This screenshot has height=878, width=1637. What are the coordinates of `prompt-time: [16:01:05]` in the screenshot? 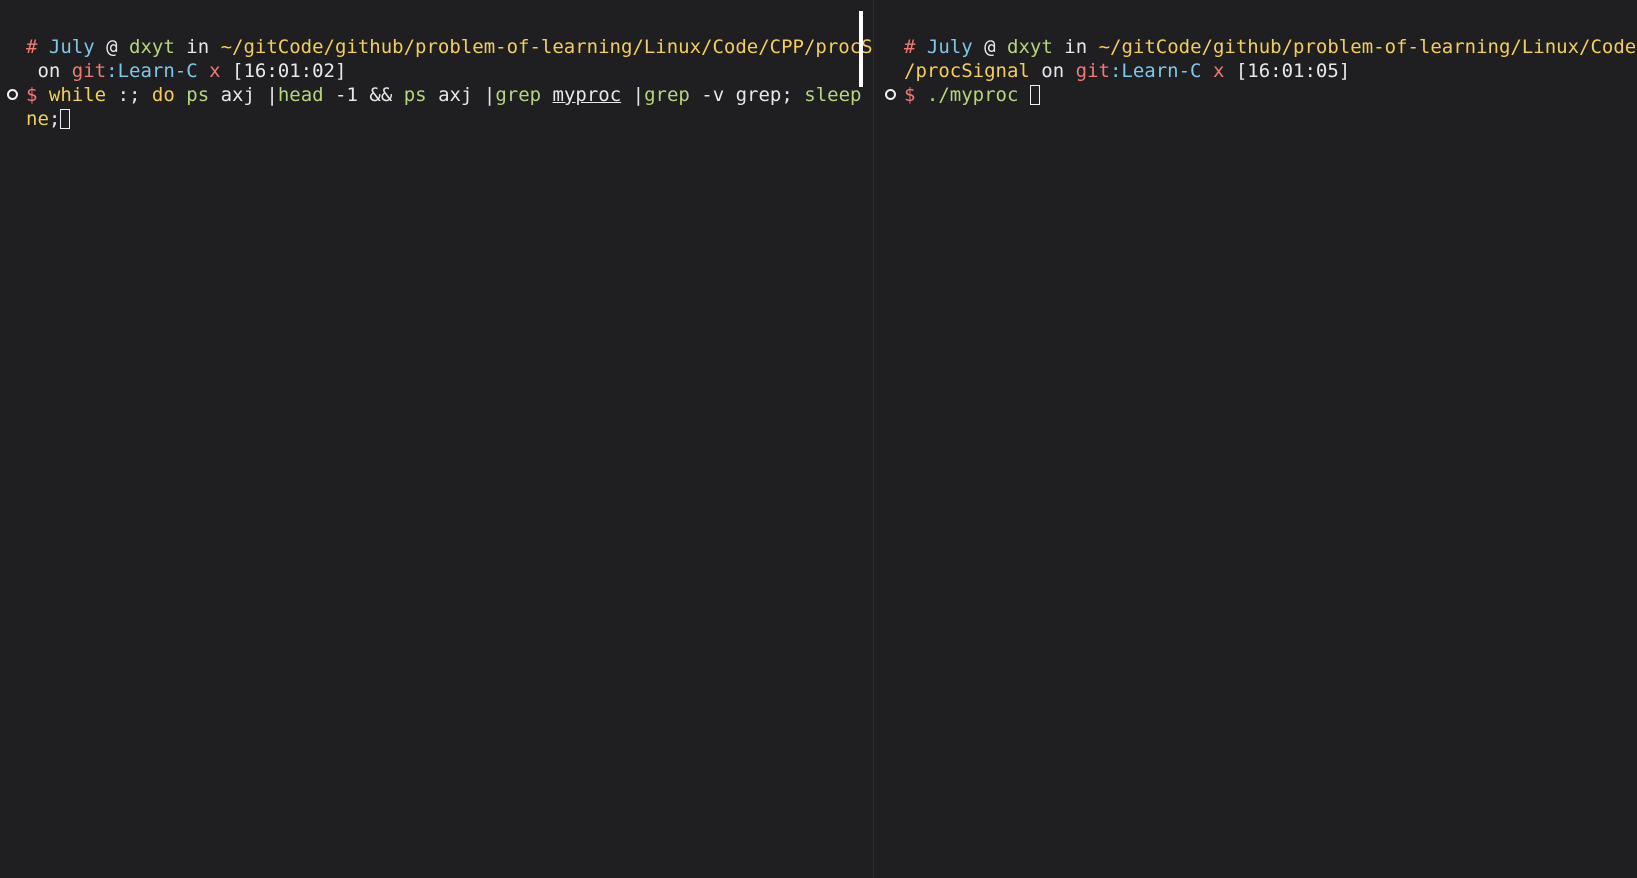 It's located at (1293, 71).